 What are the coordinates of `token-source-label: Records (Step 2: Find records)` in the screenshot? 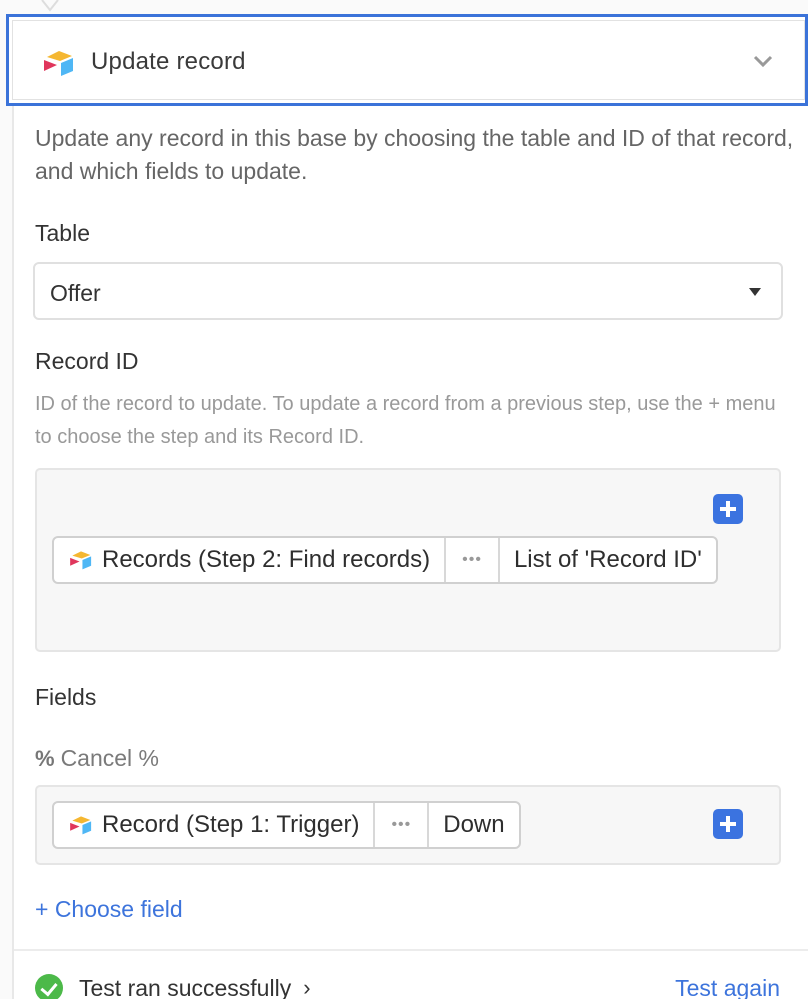 It's located at (266, 559).